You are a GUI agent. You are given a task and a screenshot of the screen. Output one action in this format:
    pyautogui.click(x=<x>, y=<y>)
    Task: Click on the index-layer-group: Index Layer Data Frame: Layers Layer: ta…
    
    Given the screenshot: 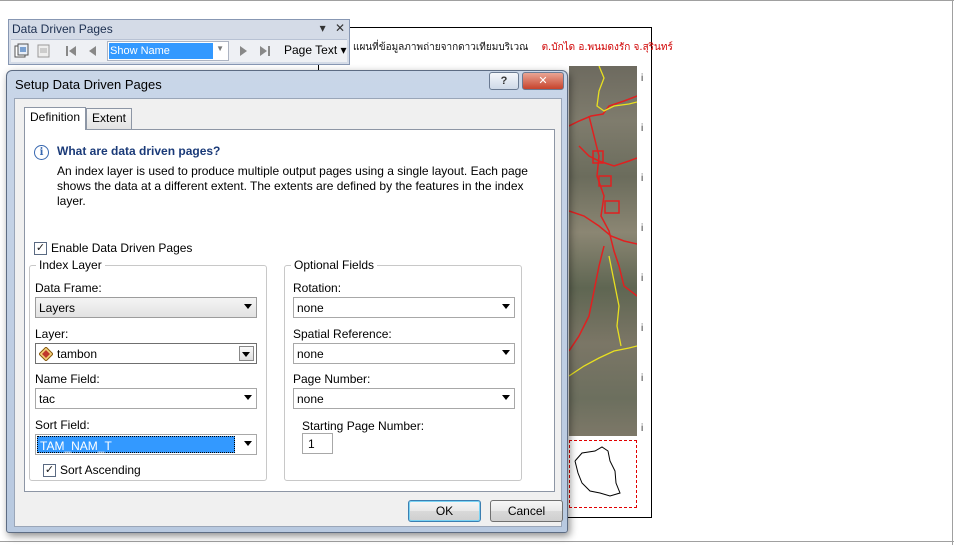 What is the action you would take?
    pyautogui.click(x=148, y=369)
    